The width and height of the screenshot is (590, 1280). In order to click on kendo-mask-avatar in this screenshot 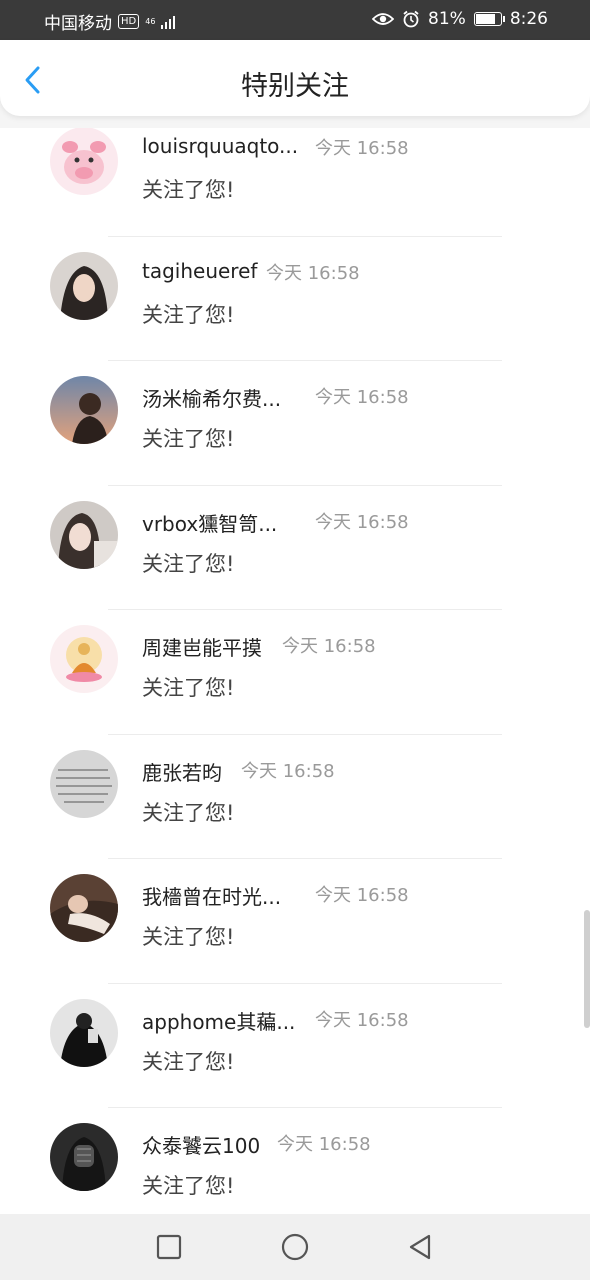, I will do `click(84, 1157)`.